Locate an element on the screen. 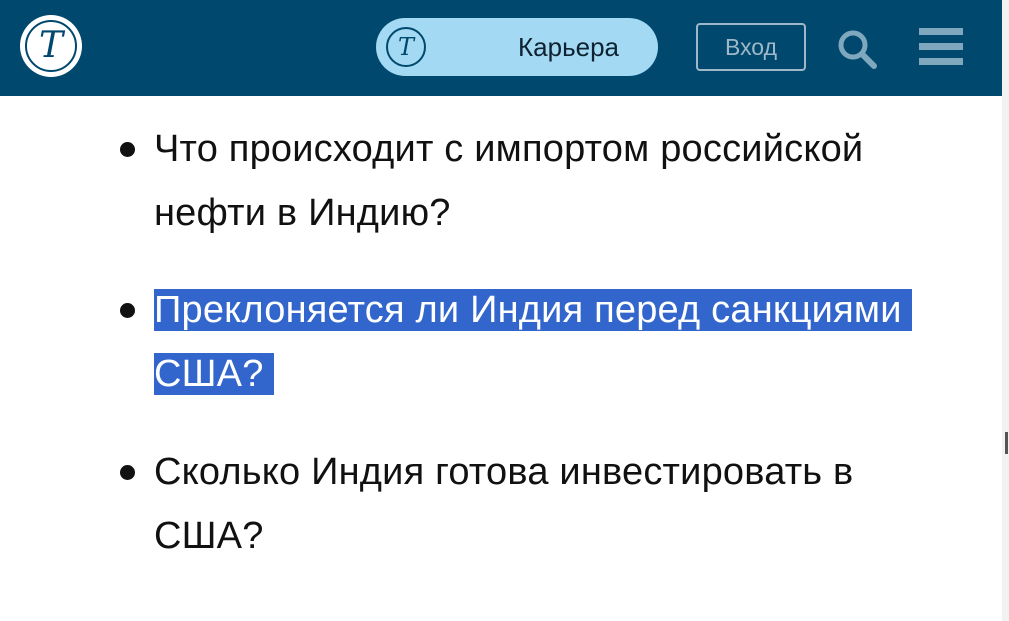  search-icon is located at coordinates (857, 49).